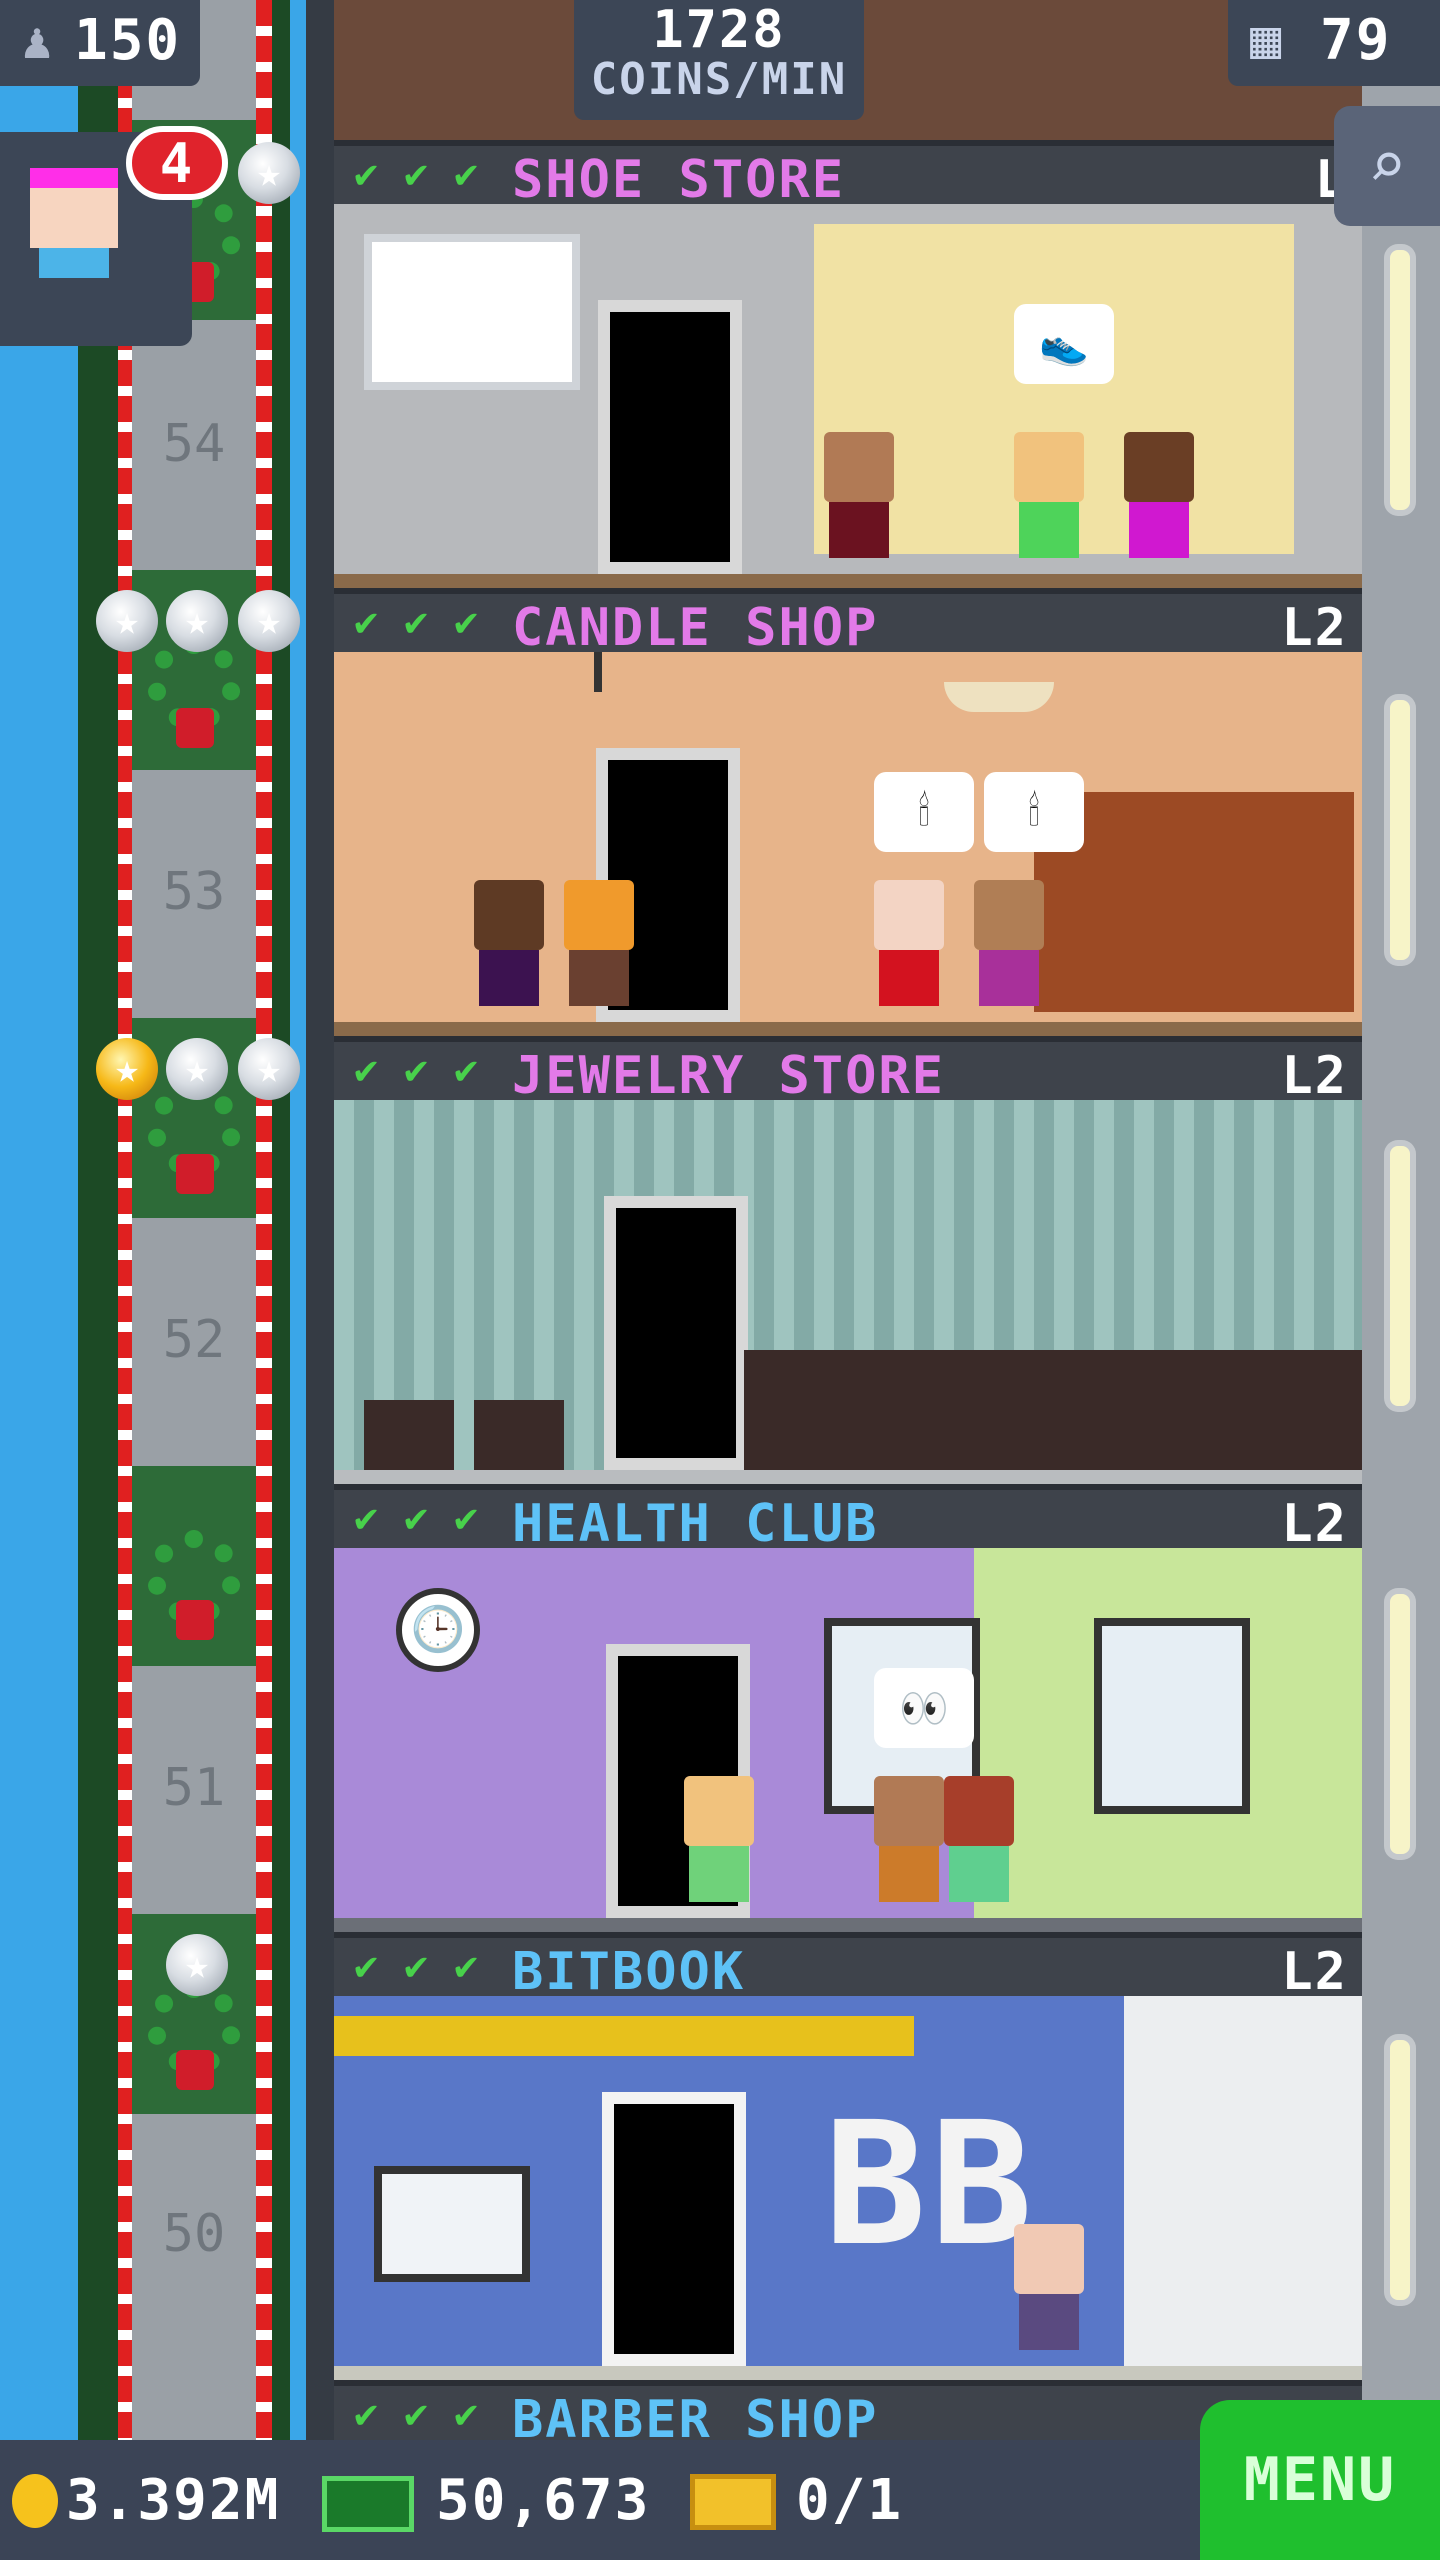 The height and width of the screenshot is (2560, 1440). What do you see at coordinates (74, 218) in the screenshot?
I see `visitor-face-skin` at bounding box center [74, 218].